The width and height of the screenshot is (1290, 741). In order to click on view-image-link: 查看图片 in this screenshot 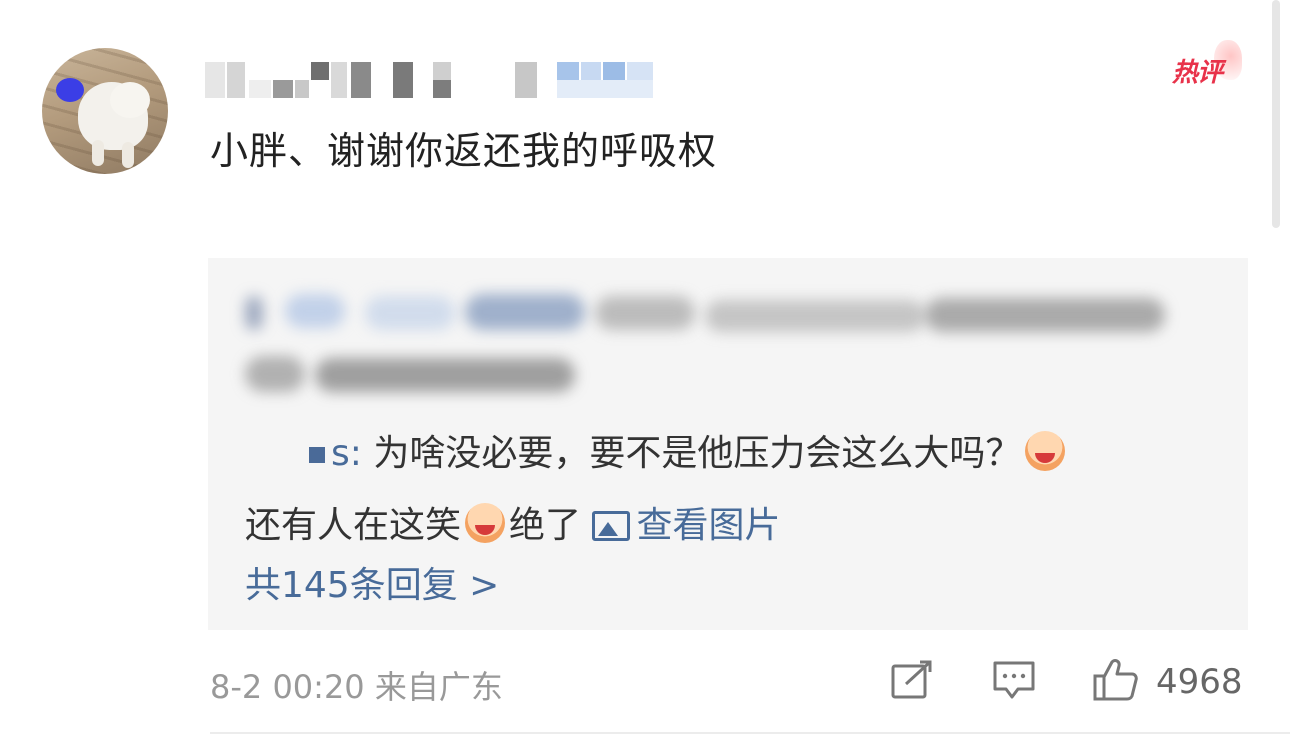, I will do `click(686, 525)`.